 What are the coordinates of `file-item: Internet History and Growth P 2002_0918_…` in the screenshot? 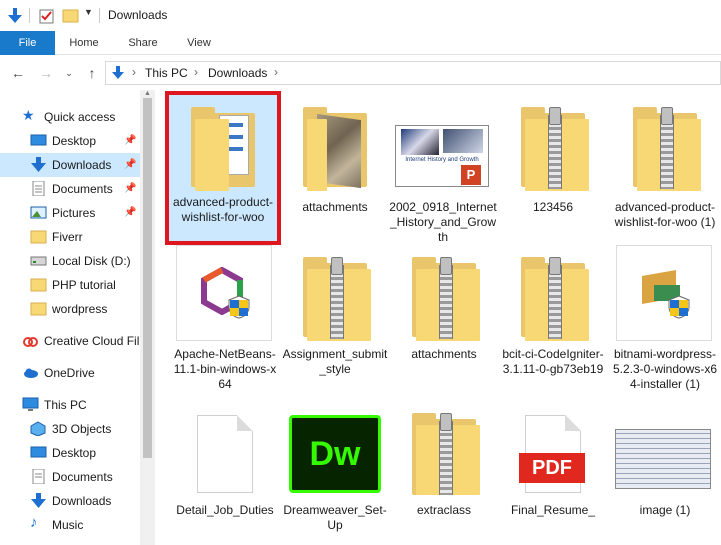 It's located at (443, 169).